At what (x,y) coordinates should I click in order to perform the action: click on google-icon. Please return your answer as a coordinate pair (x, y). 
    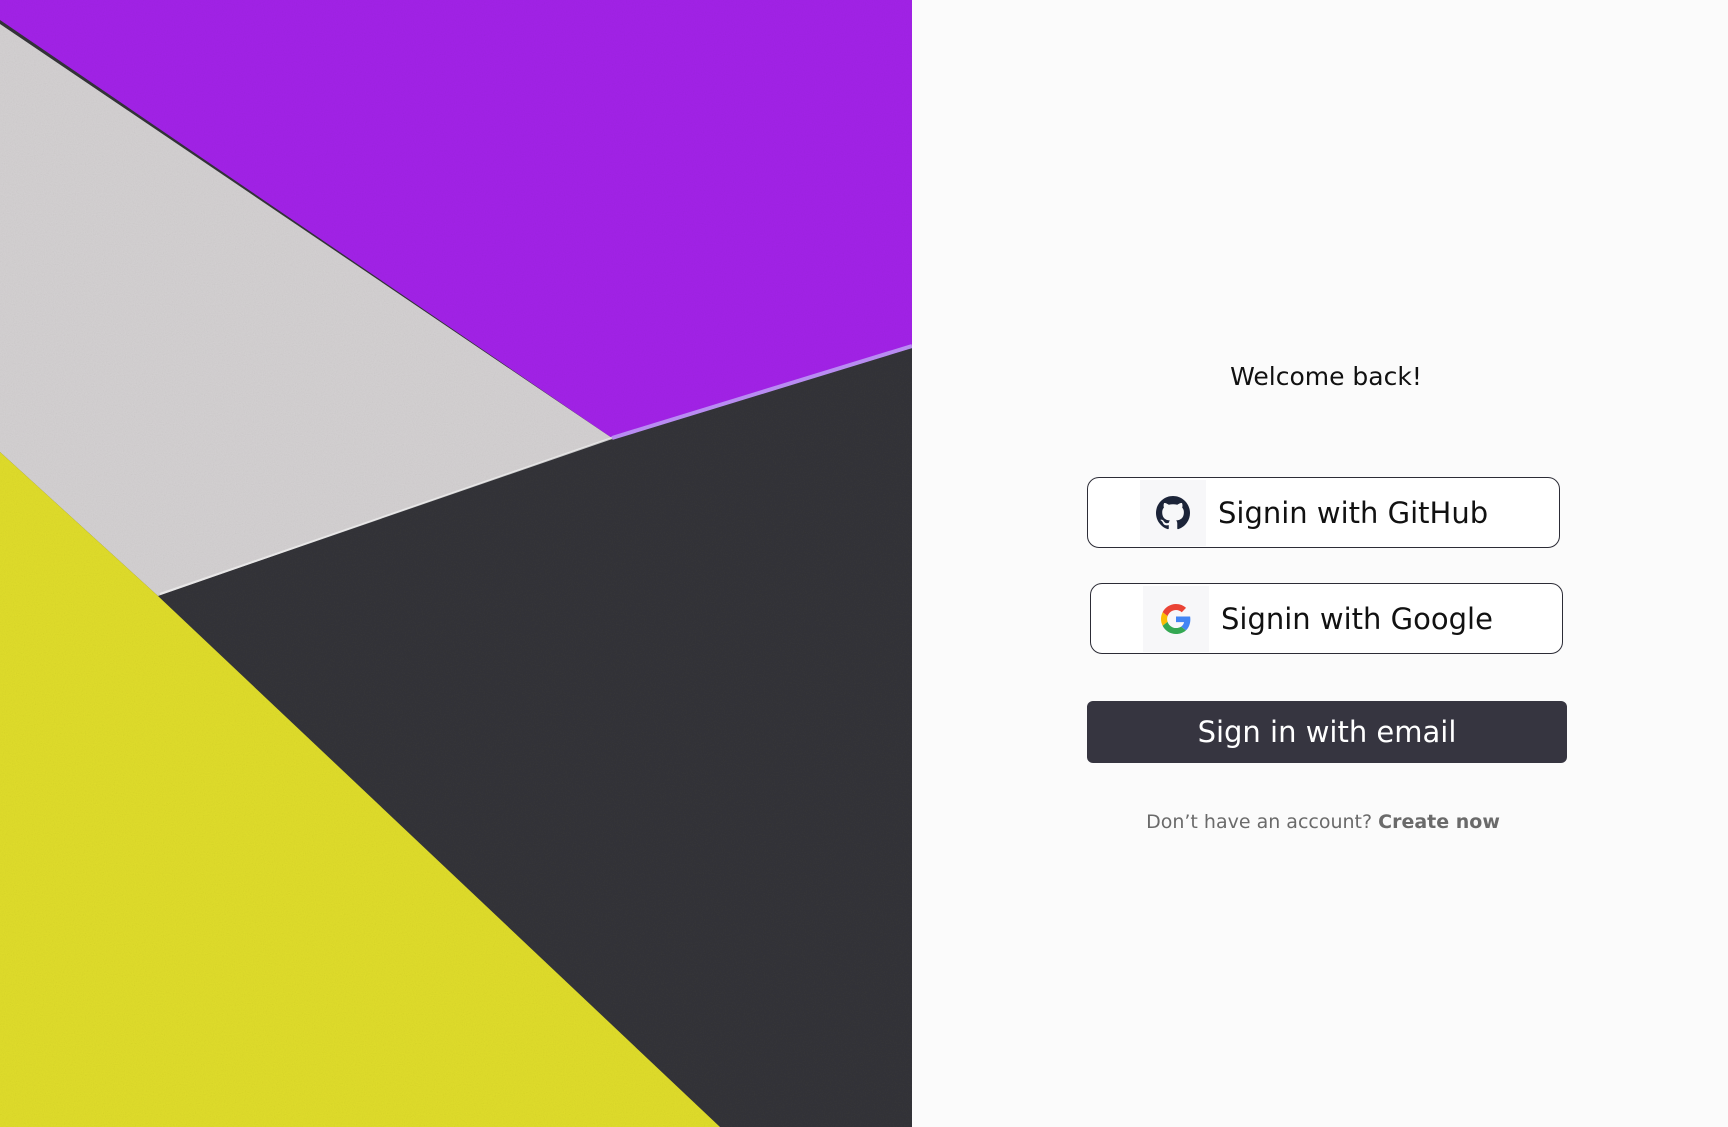
    Looking at the image, I should click on (1176, 618).